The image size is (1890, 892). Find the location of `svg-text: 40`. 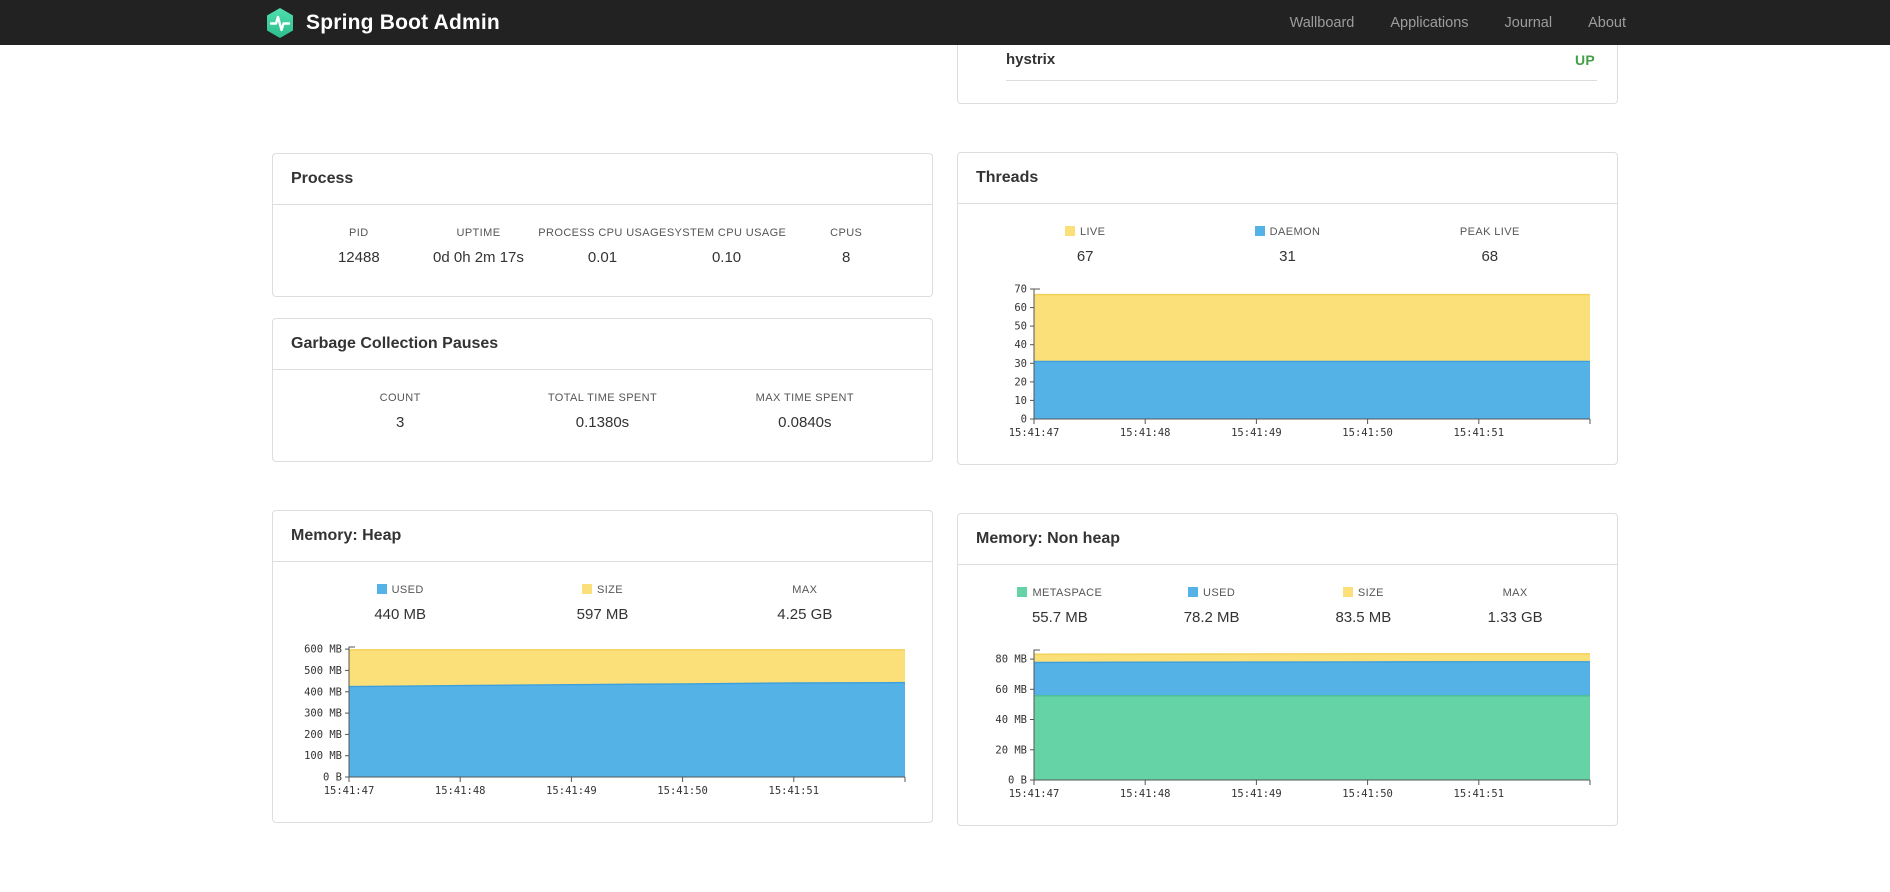

svg-text: 40 is located at coordinates (1020, 345).